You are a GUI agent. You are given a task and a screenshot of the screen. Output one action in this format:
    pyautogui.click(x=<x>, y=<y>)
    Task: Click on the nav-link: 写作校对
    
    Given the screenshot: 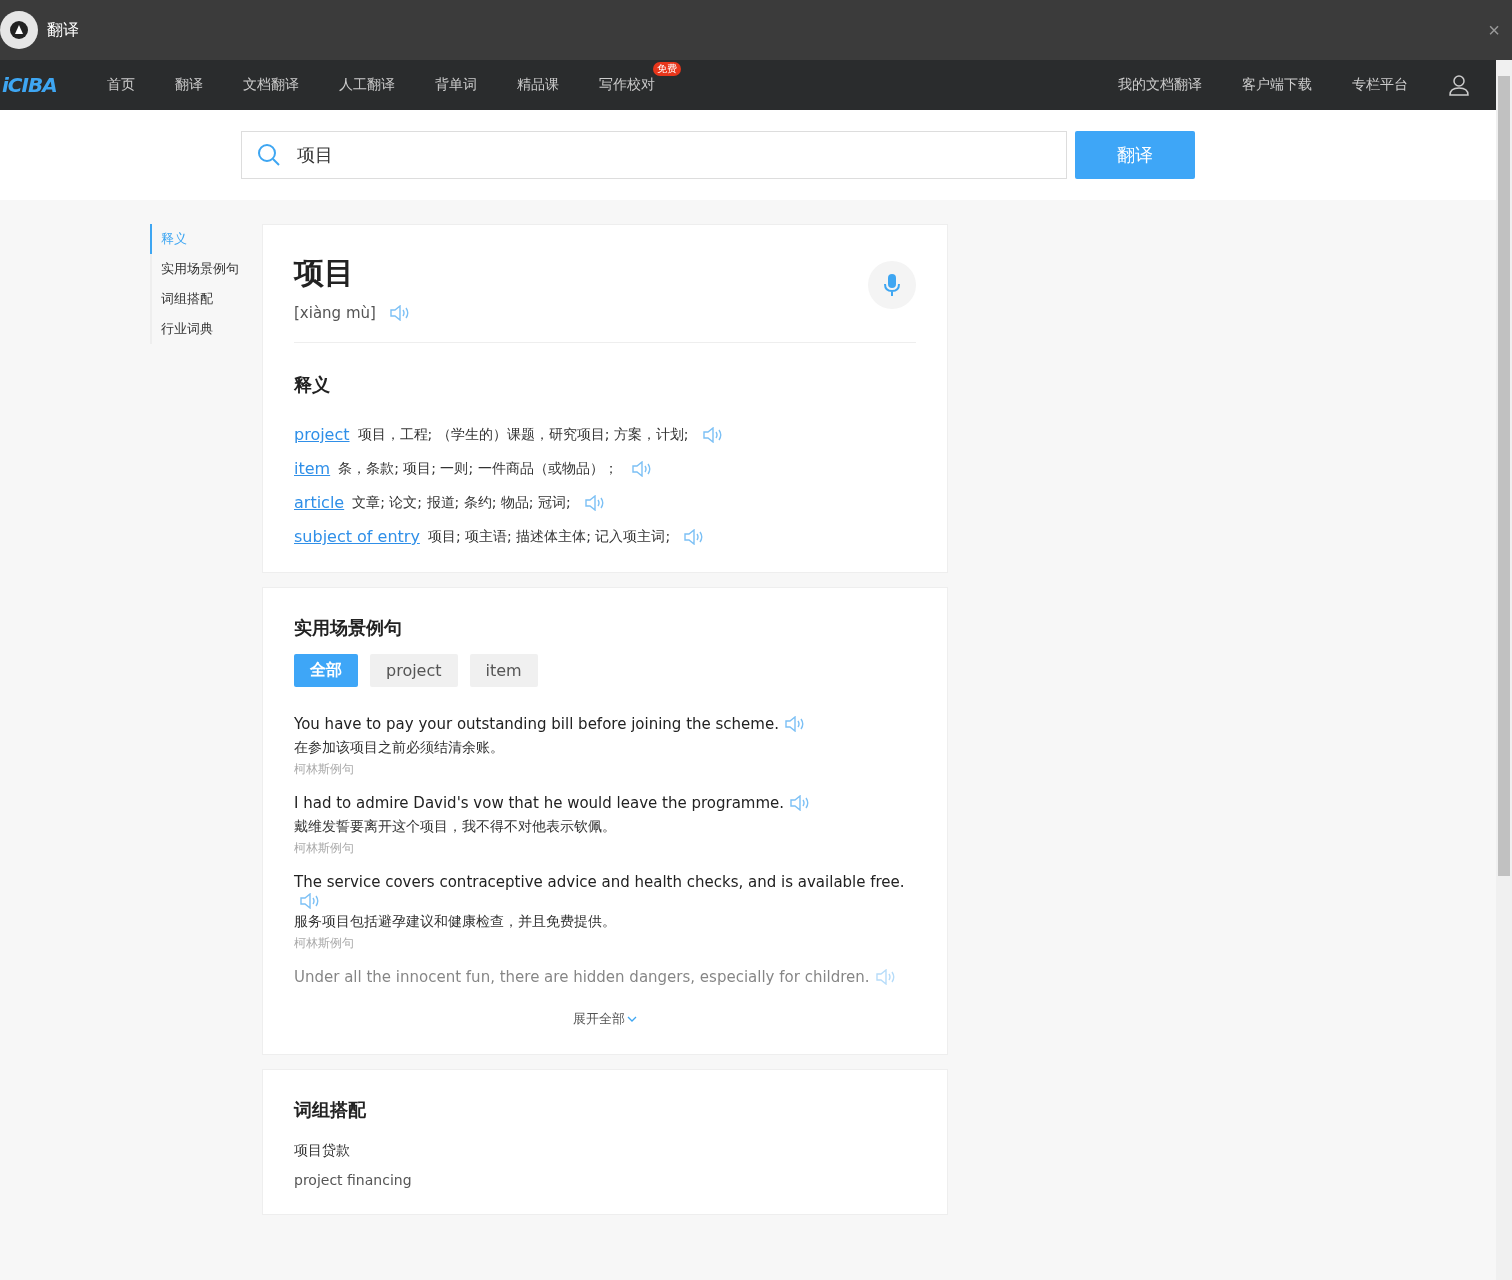 What is the action you would take?
    pyautogui.click(x=626, y=85)
    